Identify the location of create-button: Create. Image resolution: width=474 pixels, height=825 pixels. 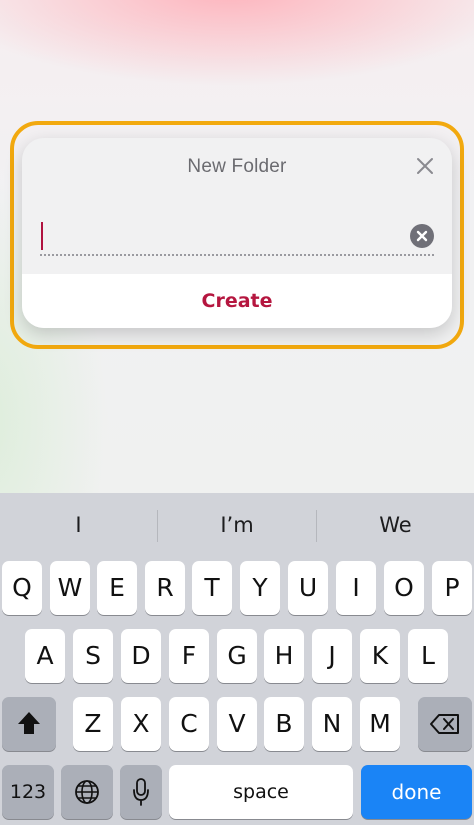
(237, 301).